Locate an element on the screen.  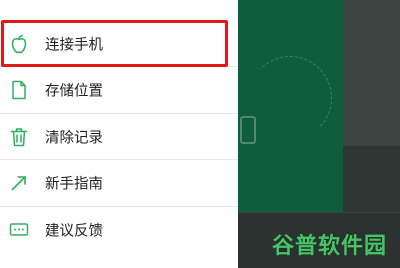
menu-item-feedback: 建议反馈 is located at coordinates (119, 229).